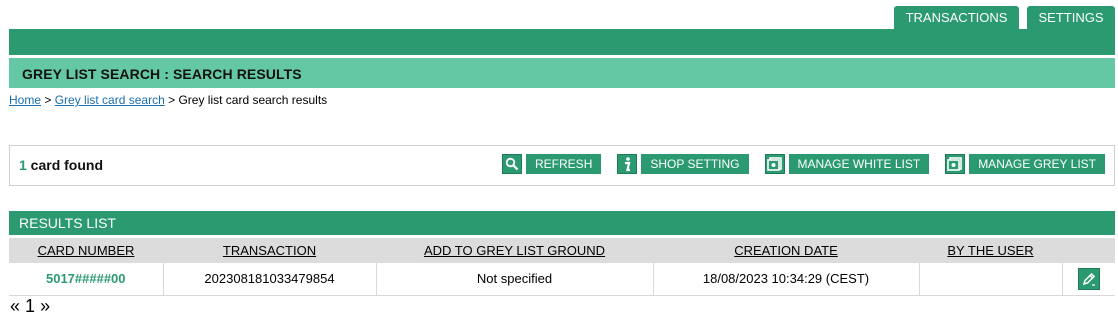 Image resolution: width=1118 pixels, height=336 pixels. Describe the element at coordinates (859, 164) in the screenshot. I see `manage-white-list-button: MANAGE WHITE LIST` at that location.